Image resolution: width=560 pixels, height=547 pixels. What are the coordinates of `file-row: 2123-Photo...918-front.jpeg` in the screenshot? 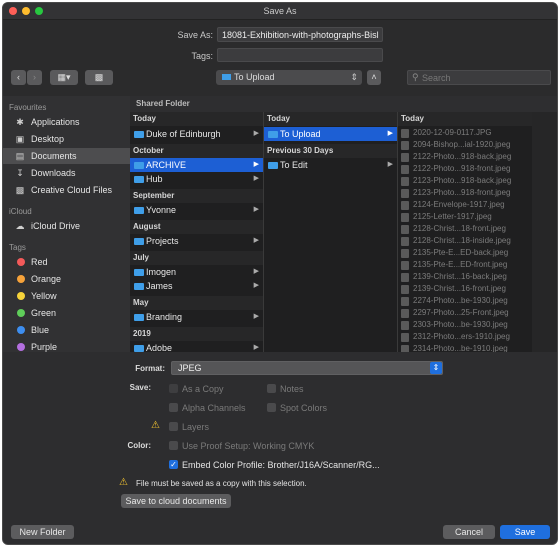 It's located at (465, 193).